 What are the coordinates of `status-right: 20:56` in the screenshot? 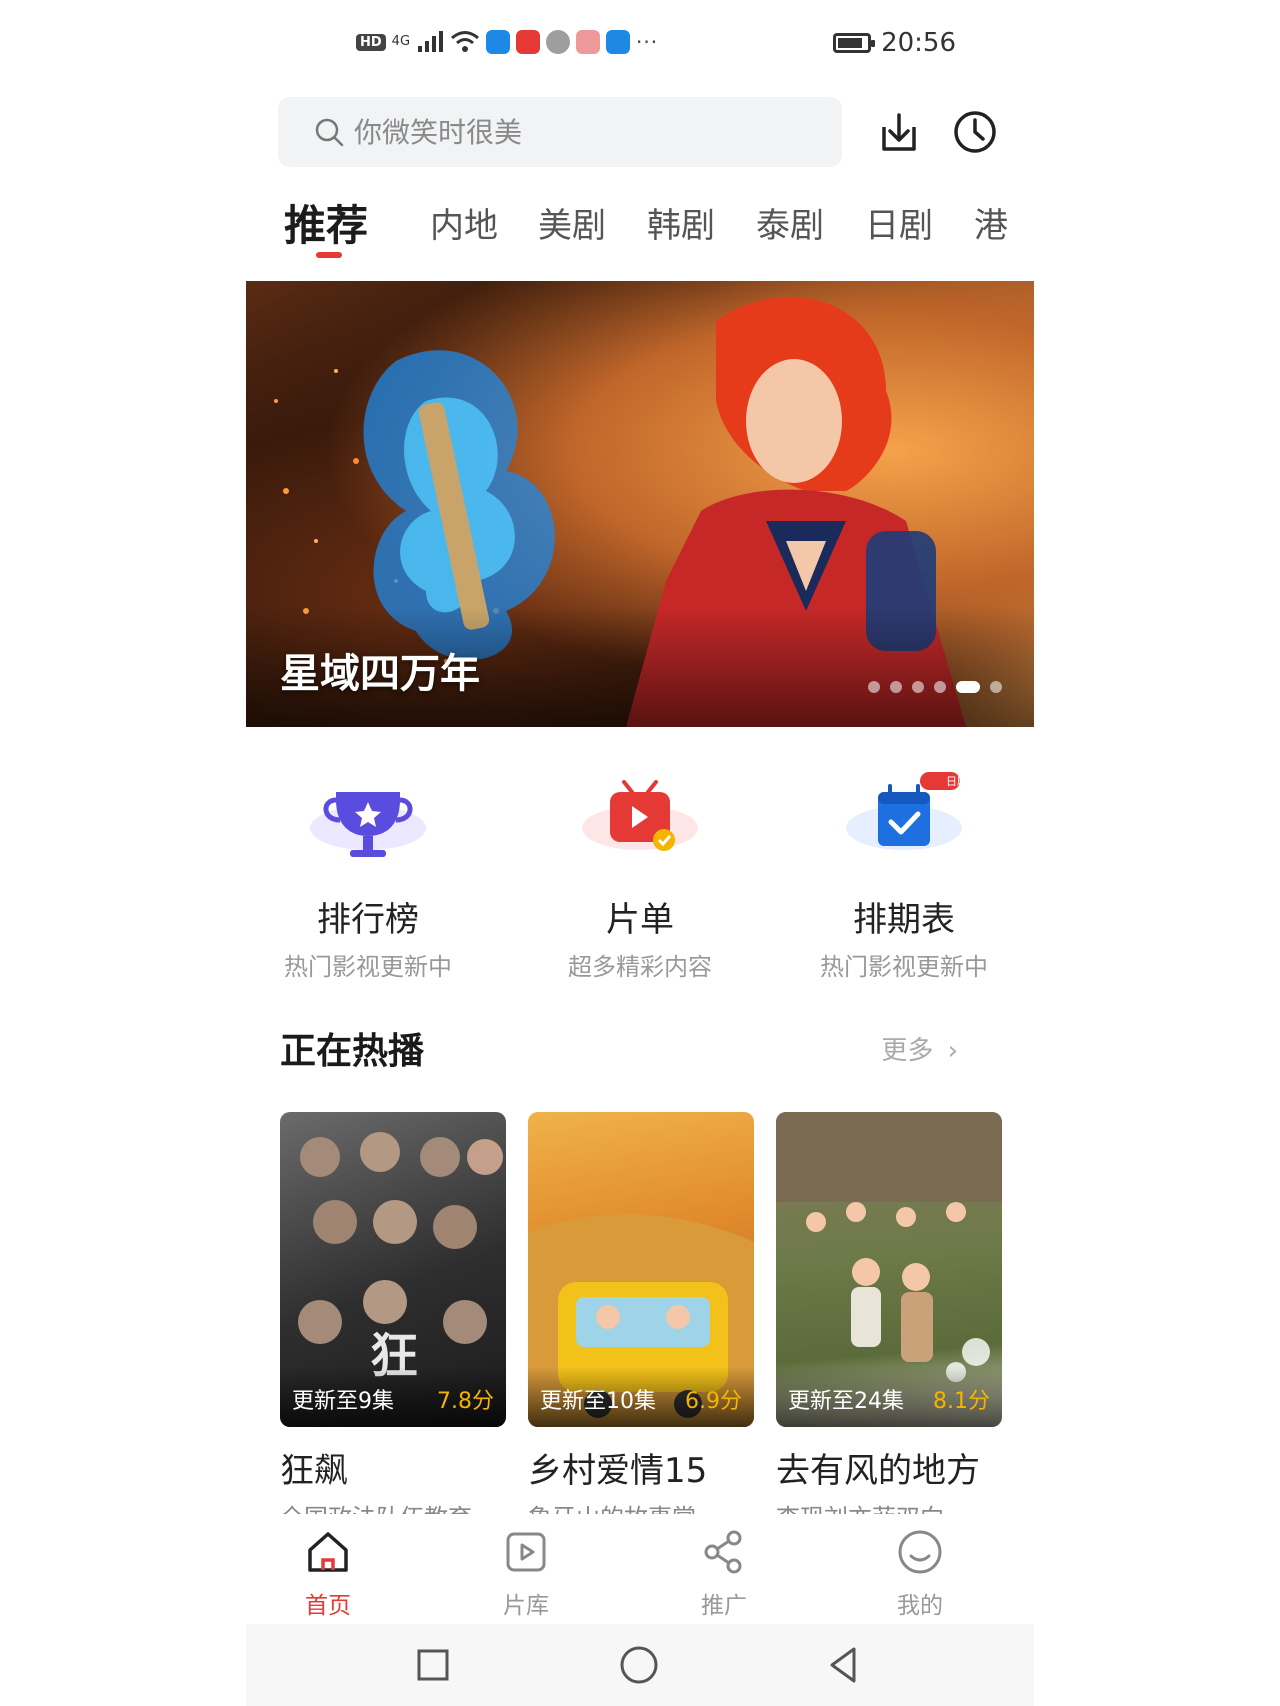 It's located at (894, 43).